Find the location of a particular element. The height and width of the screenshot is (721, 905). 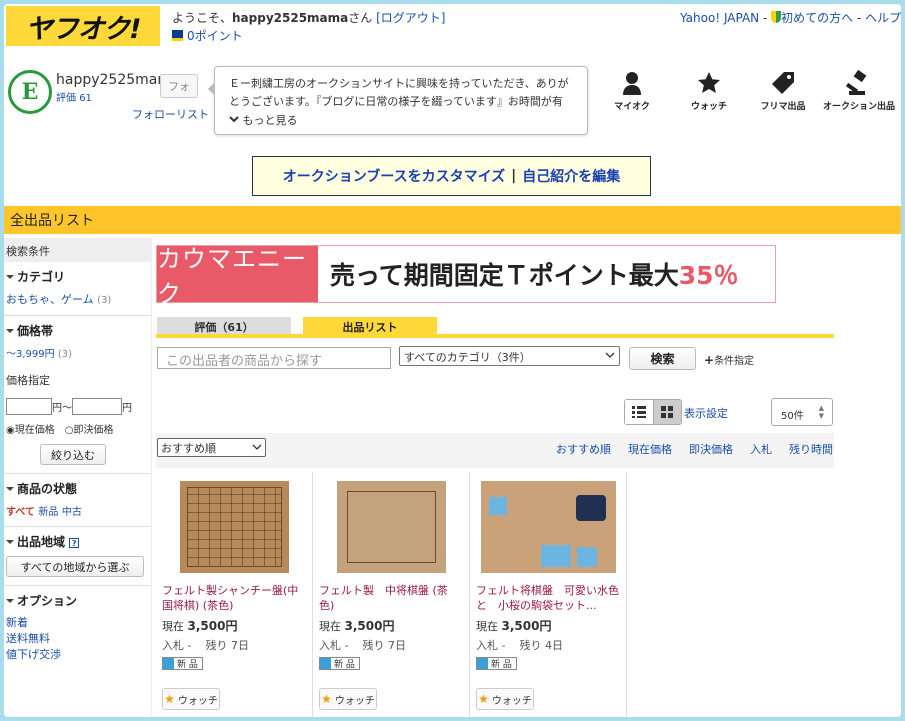

list-view-icon is located at coordinates (639, 412).